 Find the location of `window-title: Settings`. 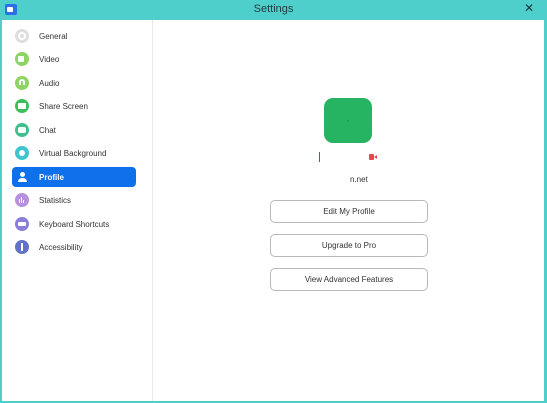

window-title: Settings is located at coordinates (273, 9).